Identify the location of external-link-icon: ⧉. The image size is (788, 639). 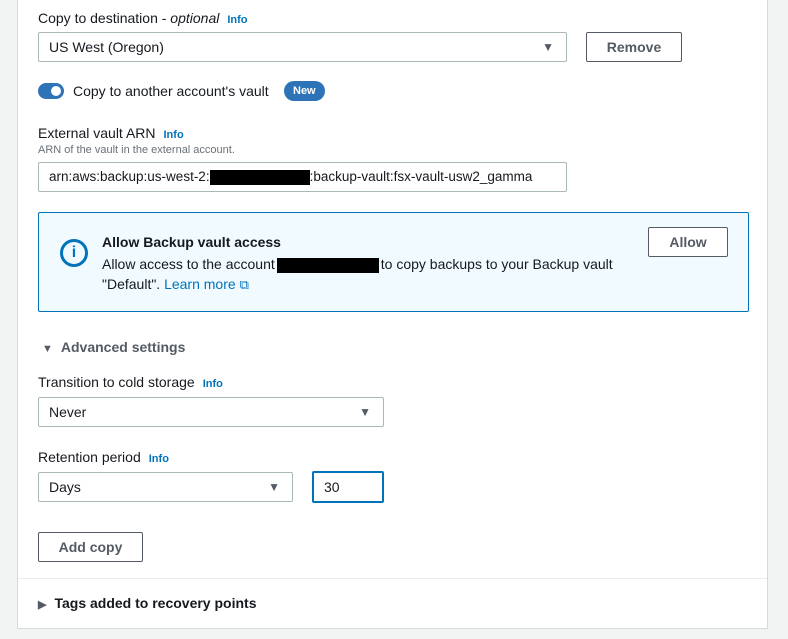
(244, 284).